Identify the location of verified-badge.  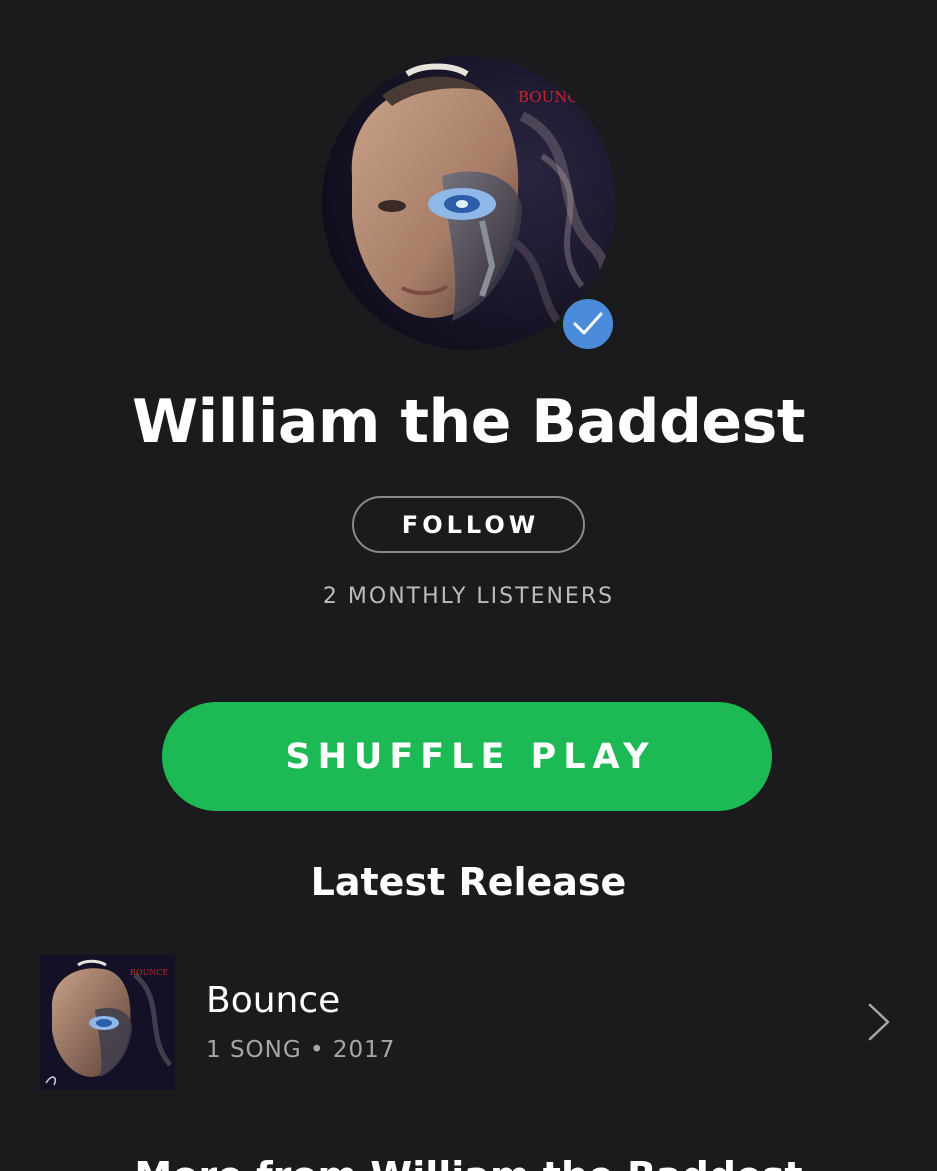
(588, 324).